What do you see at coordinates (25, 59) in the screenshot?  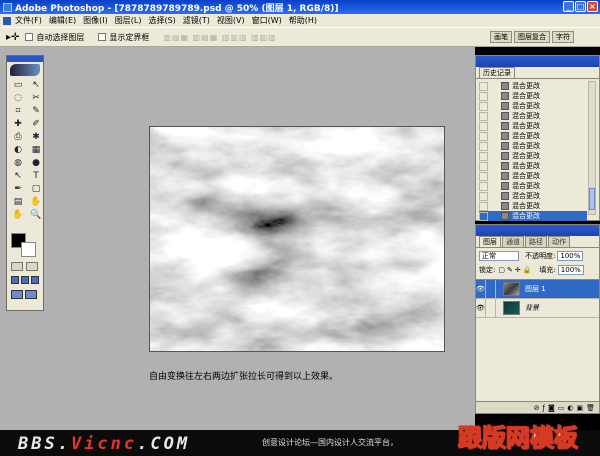 I see `toolbox-header` at bounding box center [25, 59].